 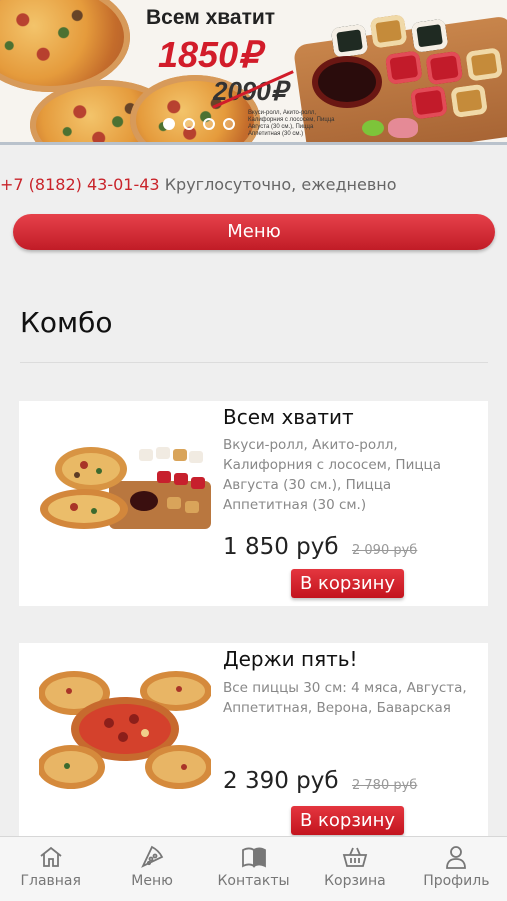 What do you see at coordinates (65, 46) in the screenshot?
I see `banner-pizza-image` at bounding box center [65, 46].